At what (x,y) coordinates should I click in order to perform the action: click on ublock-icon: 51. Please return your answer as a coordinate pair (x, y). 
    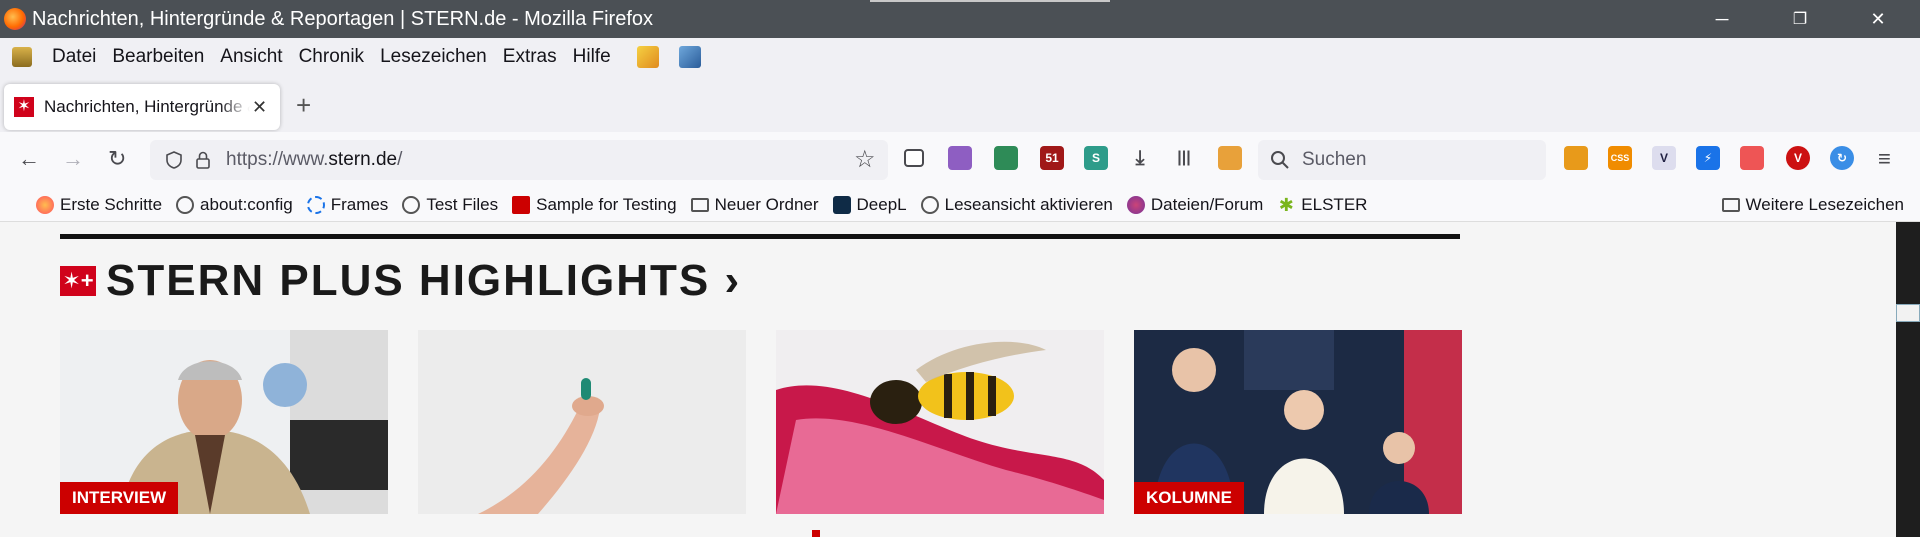
    Looking at the image, I should click on (1052, 158).